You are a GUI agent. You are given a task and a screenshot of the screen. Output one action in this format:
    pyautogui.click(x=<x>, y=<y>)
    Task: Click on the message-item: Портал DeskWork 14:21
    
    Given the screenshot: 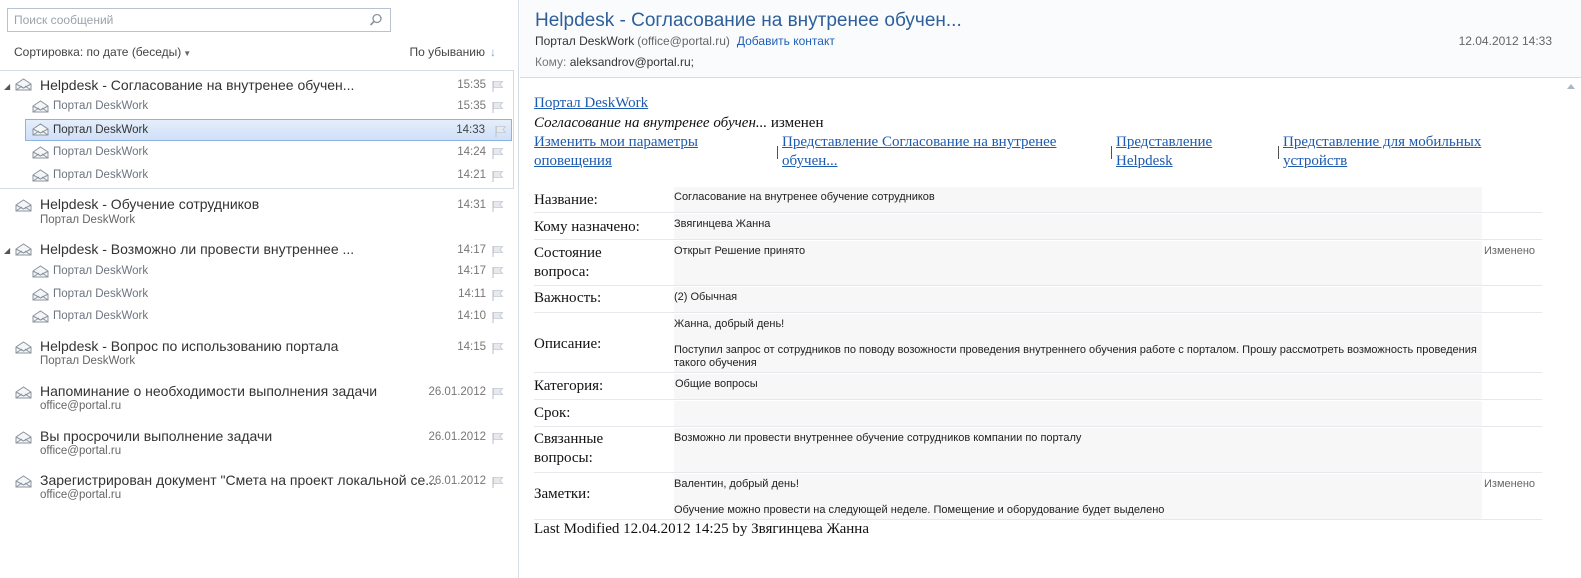 What is the action you would take?
    pyautogui.click(x=257, y=176)
    